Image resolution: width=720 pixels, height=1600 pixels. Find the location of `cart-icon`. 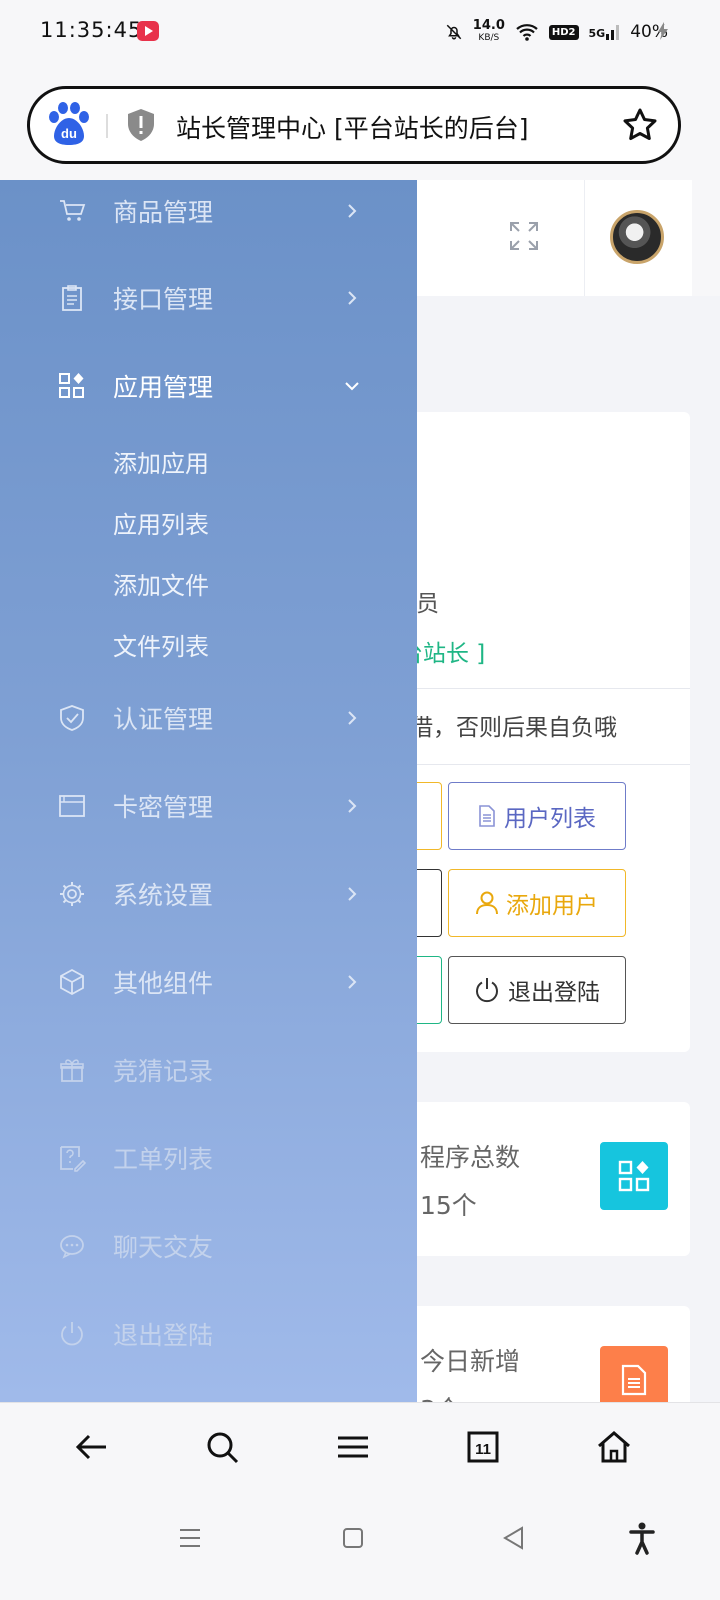

cart-icon is located at coordinates (73, 210).